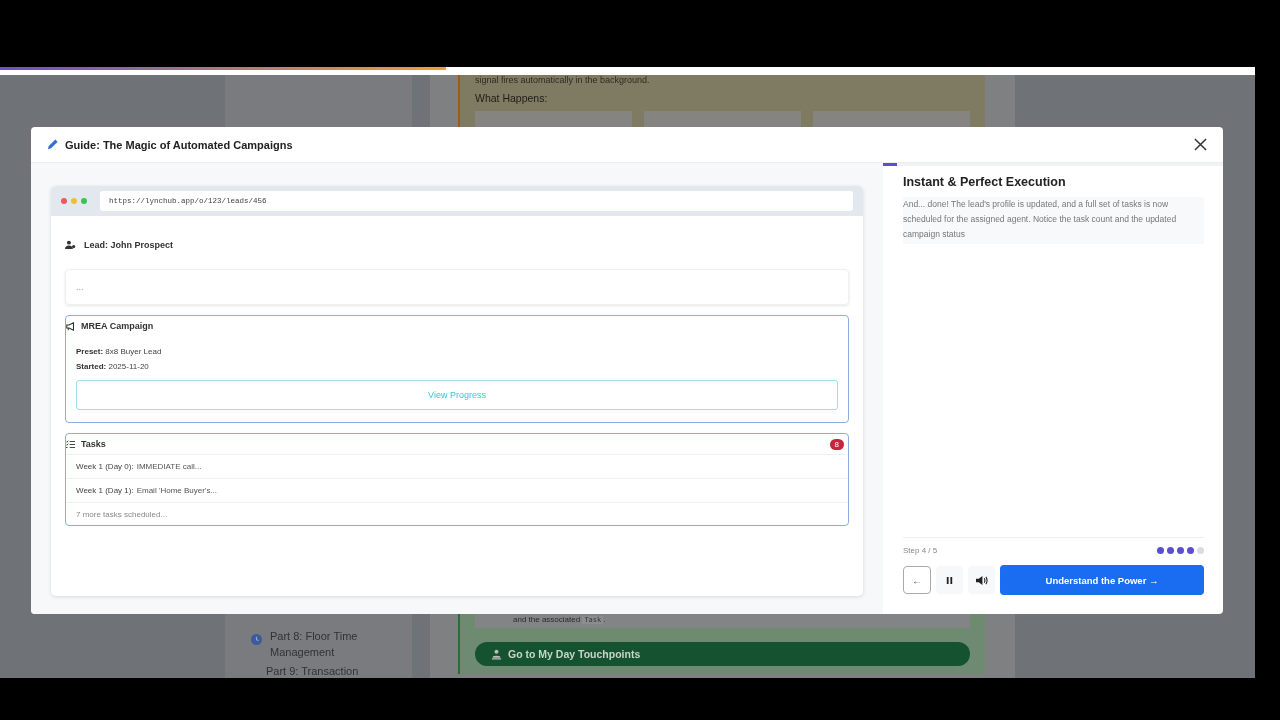 The height and width of the screenshot is (720, 1280). I want to click on step-title: Instant & Perfect Execution, so click(985, 182).